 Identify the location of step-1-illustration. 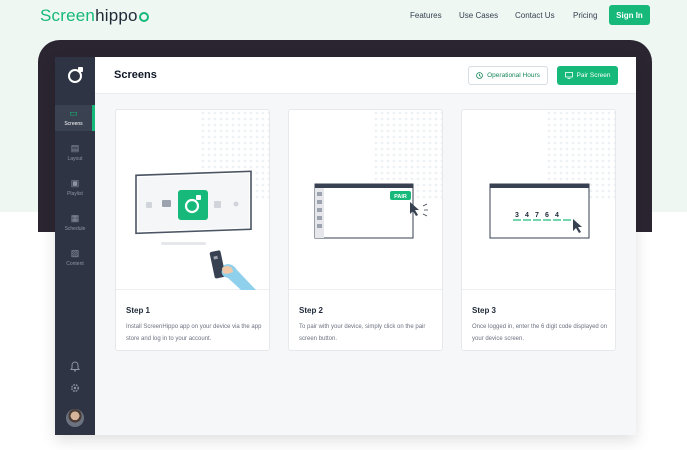
(192, 200).